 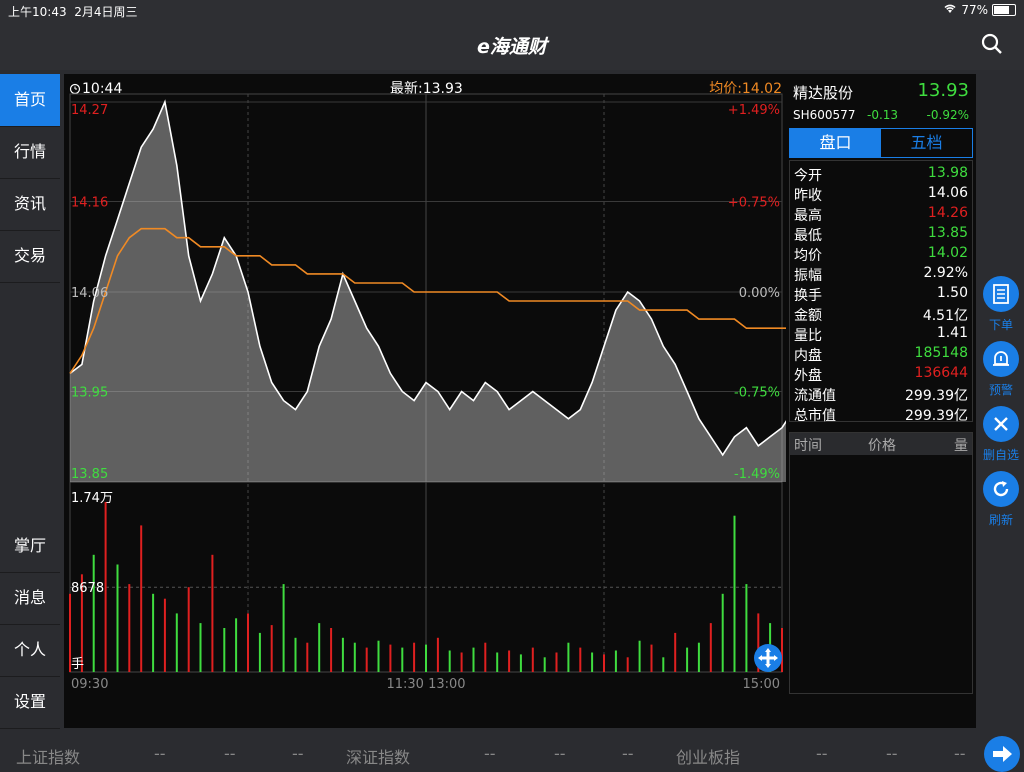 What do you see at coordinates (883, 115) in the screenshot?
I see `stock-change: -0.13` at bounding box center [883, 115].